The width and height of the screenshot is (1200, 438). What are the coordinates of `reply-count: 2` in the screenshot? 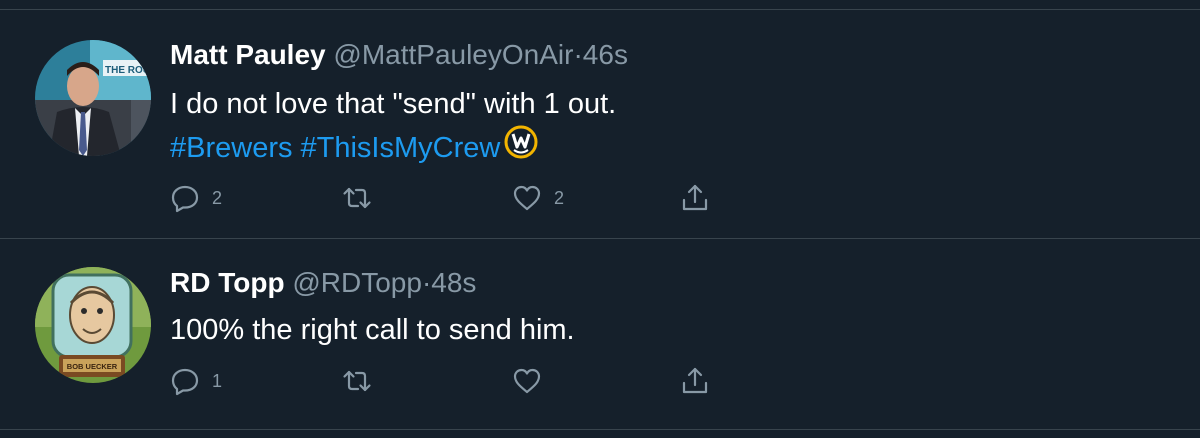 It's located at (217, 197).